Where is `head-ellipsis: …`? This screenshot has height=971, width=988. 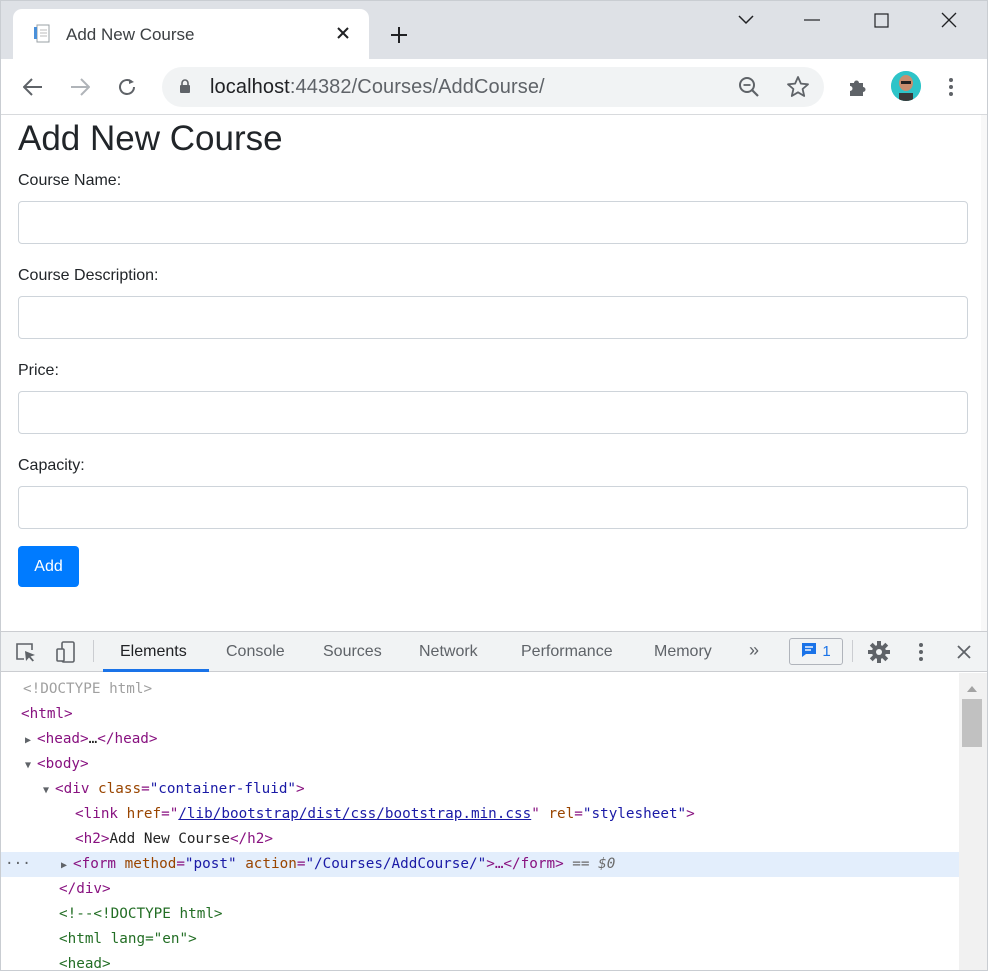 head-ellipsis: … is located at coordinates (93, 739).